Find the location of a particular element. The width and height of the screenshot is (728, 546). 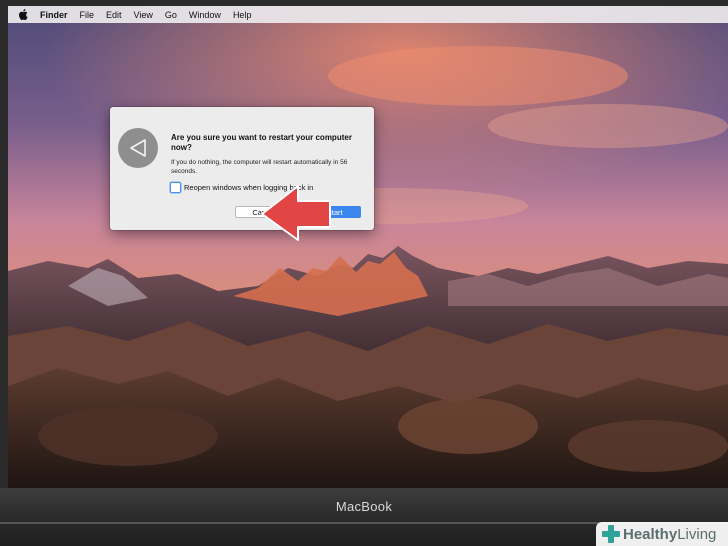

menu-finder: Finder is located at coordinates (54, 15).